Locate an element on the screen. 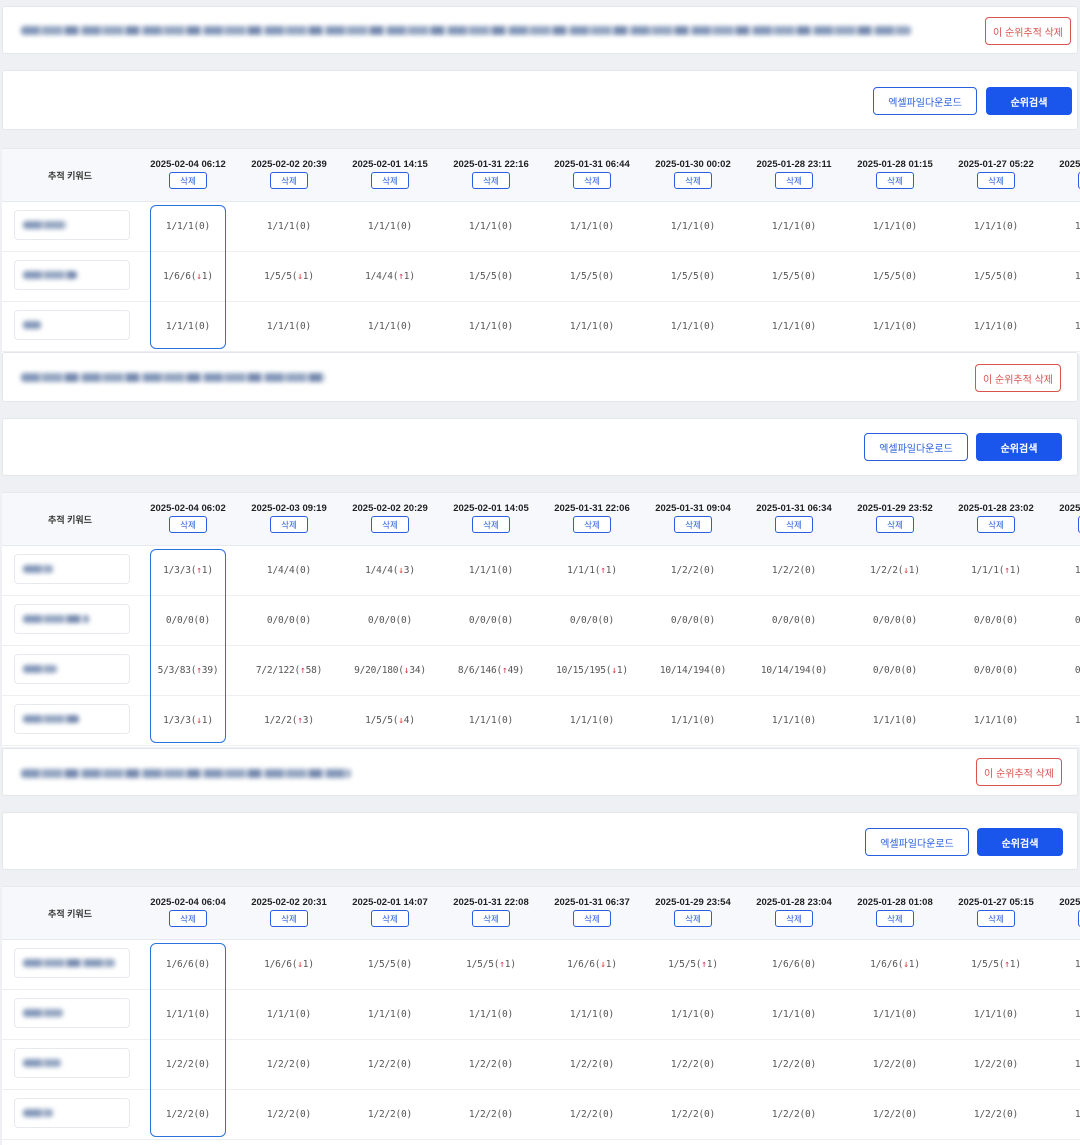 The height and width of the screenshot is (1145, 1080). toolbar-1: 엑셀파일다운로드 순위검색 is located at coordinates (540, 100).